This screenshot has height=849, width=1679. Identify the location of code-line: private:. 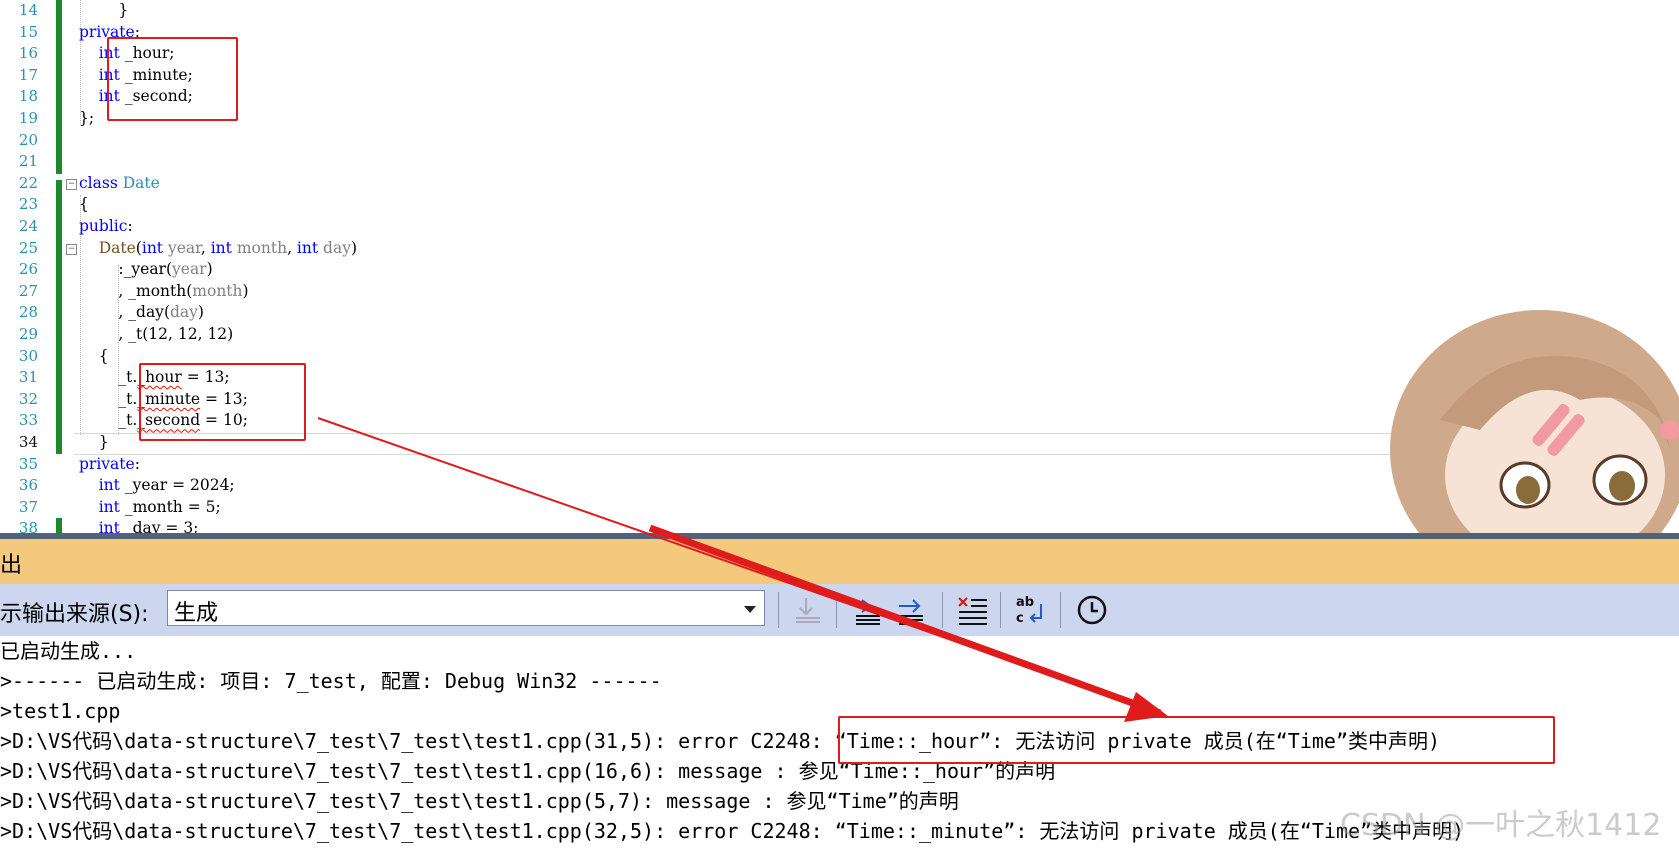
(109, 463).